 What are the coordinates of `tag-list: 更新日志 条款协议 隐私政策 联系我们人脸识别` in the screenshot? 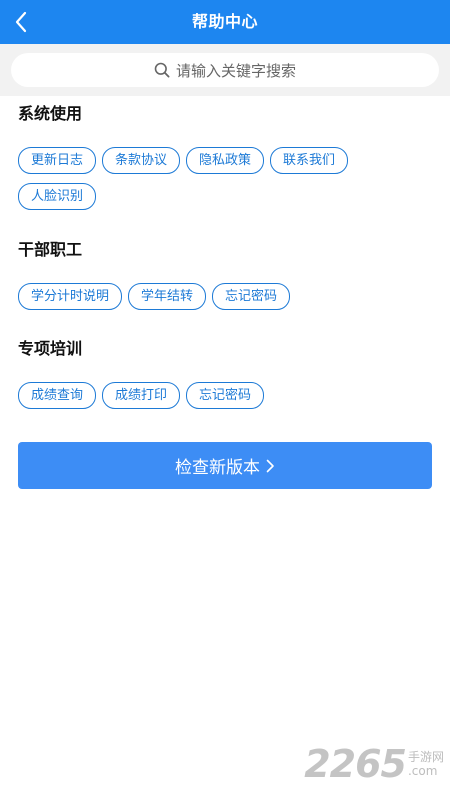 It's located at (228, 183).